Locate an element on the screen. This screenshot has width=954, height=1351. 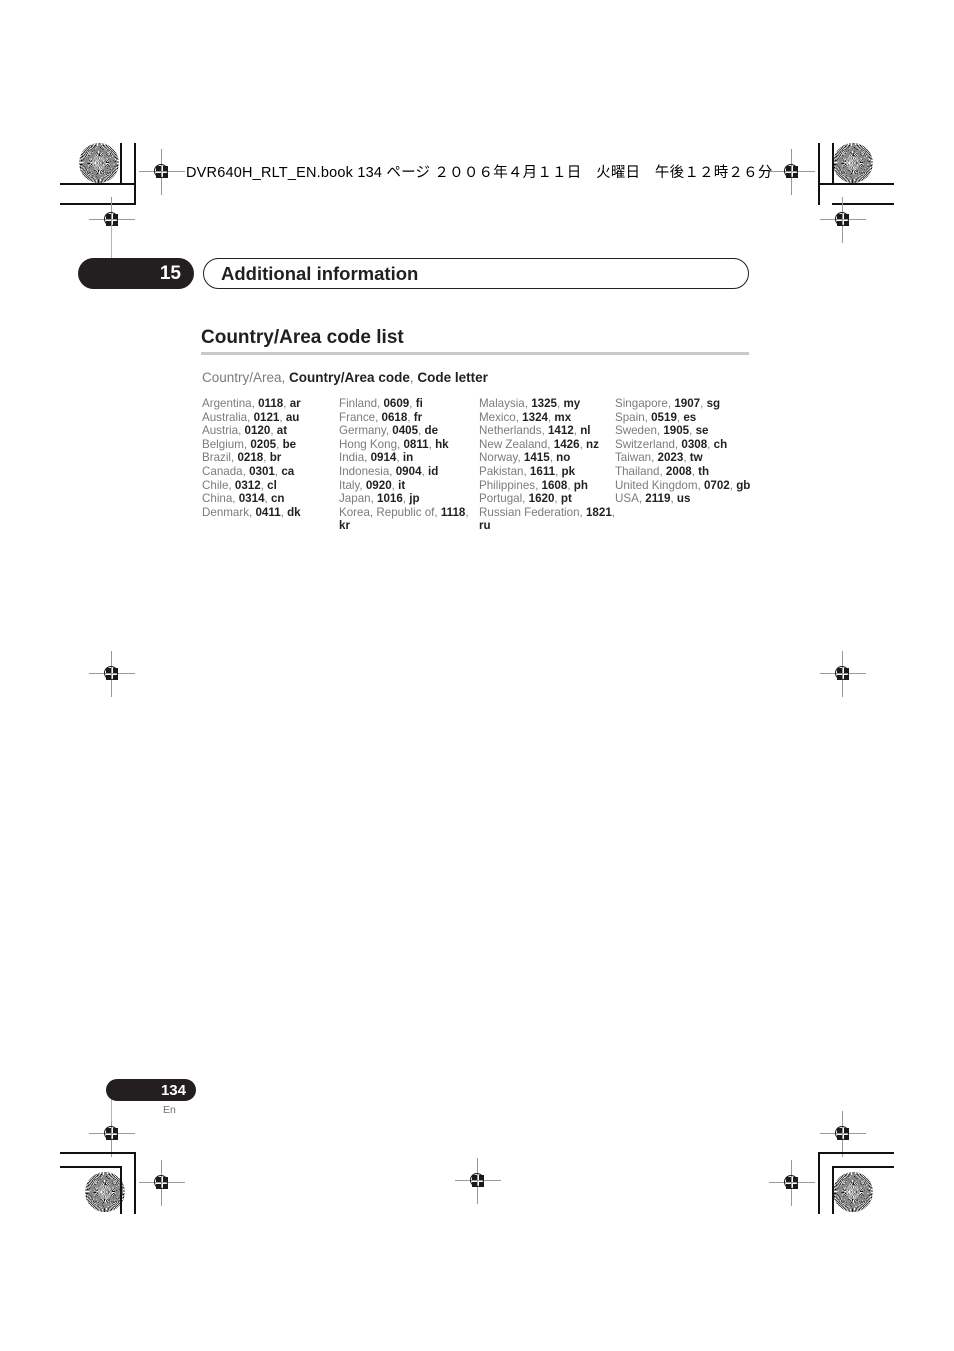
country-name: Netherlands, is located at coordinates (513, 431).